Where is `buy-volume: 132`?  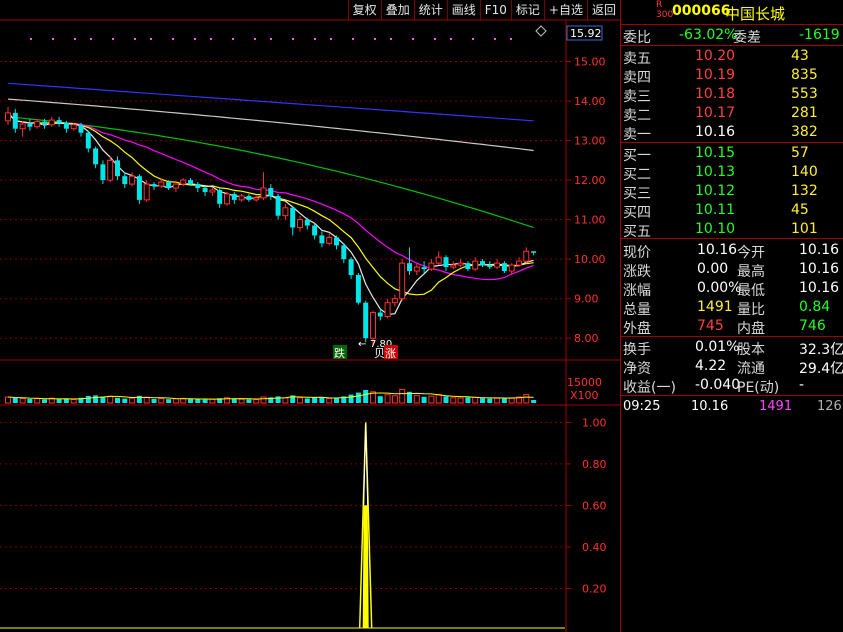 buy-volume: 132 is located at coordinates (804, 191).